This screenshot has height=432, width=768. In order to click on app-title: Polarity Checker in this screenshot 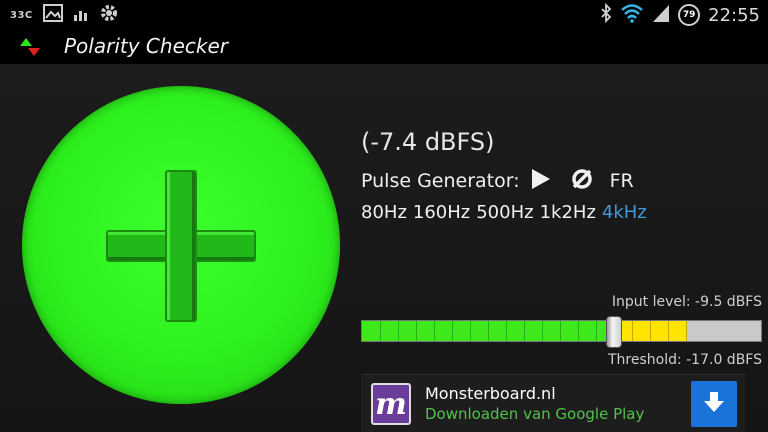, I will do `click(146, 46)`.